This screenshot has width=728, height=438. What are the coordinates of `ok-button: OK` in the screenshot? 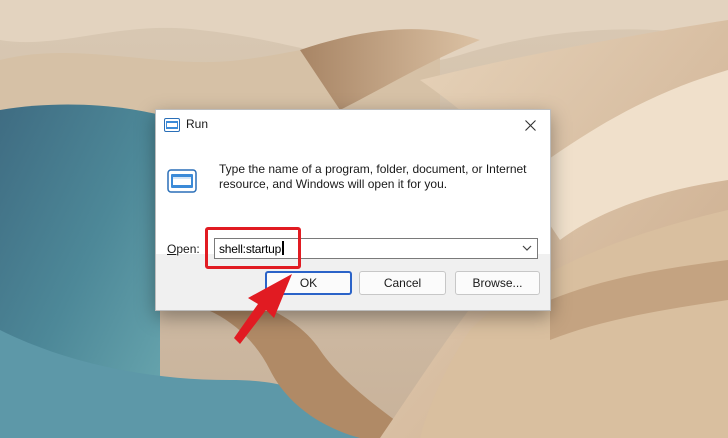 It's located at (308, 283).